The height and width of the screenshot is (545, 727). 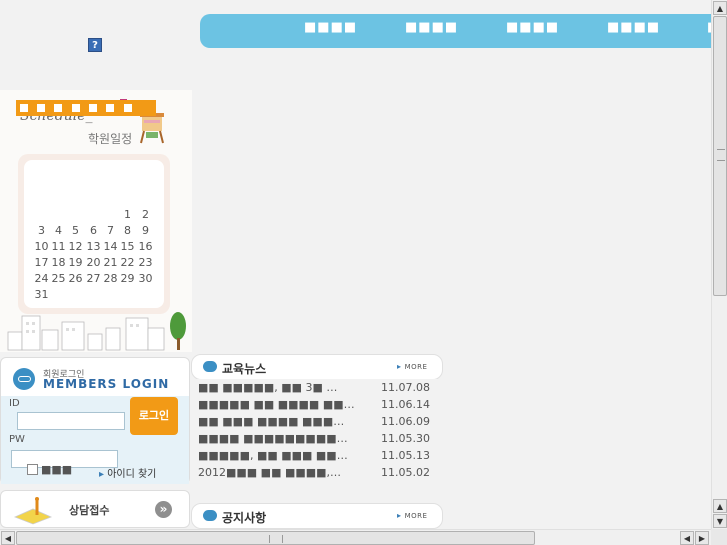 What do you see at coordinates (163, 509) in the screenshot?
I see `double-chevron-icon: »` at bounding box center [163, 509].